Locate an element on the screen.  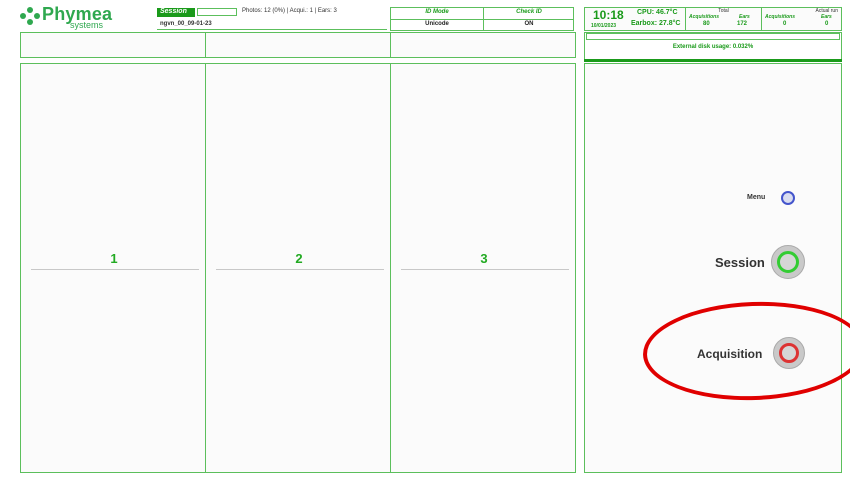
earbox-temp: Earbox: 27.8°C is located at coordinates (656, 23).